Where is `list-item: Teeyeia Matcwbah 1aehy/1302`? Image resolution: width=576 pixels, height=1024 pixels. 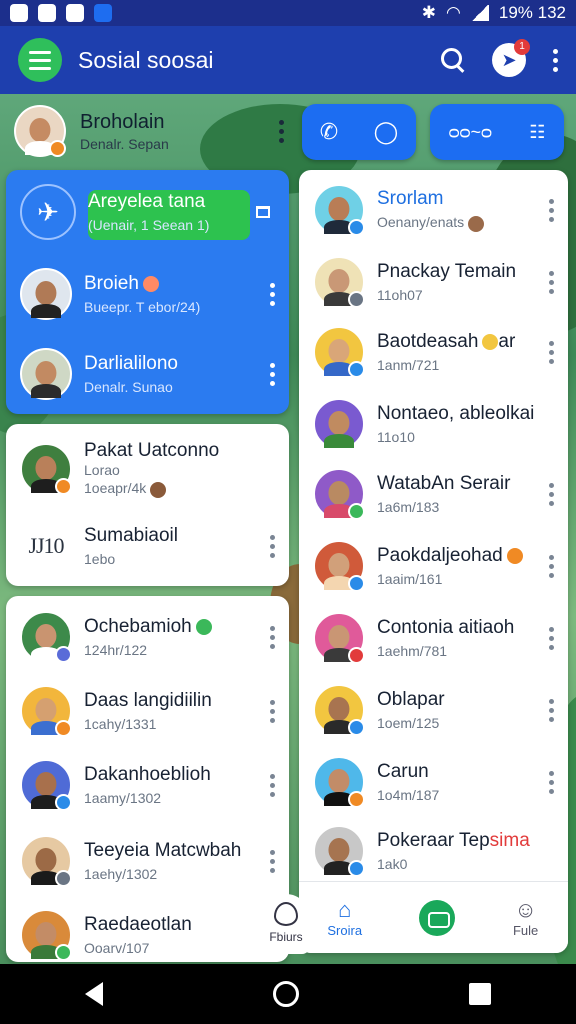
list-item: Teeyeia Matcwbah 1aehy/1302 is located at coordinates (147, 861).